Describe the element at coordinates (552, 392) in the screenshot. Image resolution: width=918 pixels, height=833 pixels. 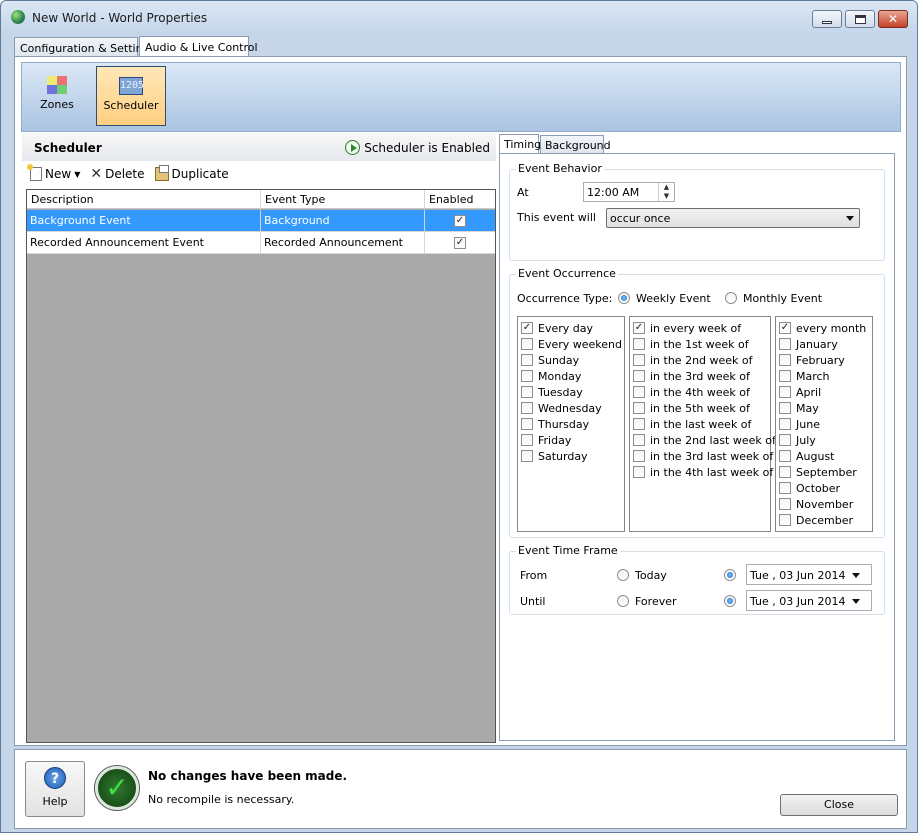
I see `day-item: Tuesday` at that location.